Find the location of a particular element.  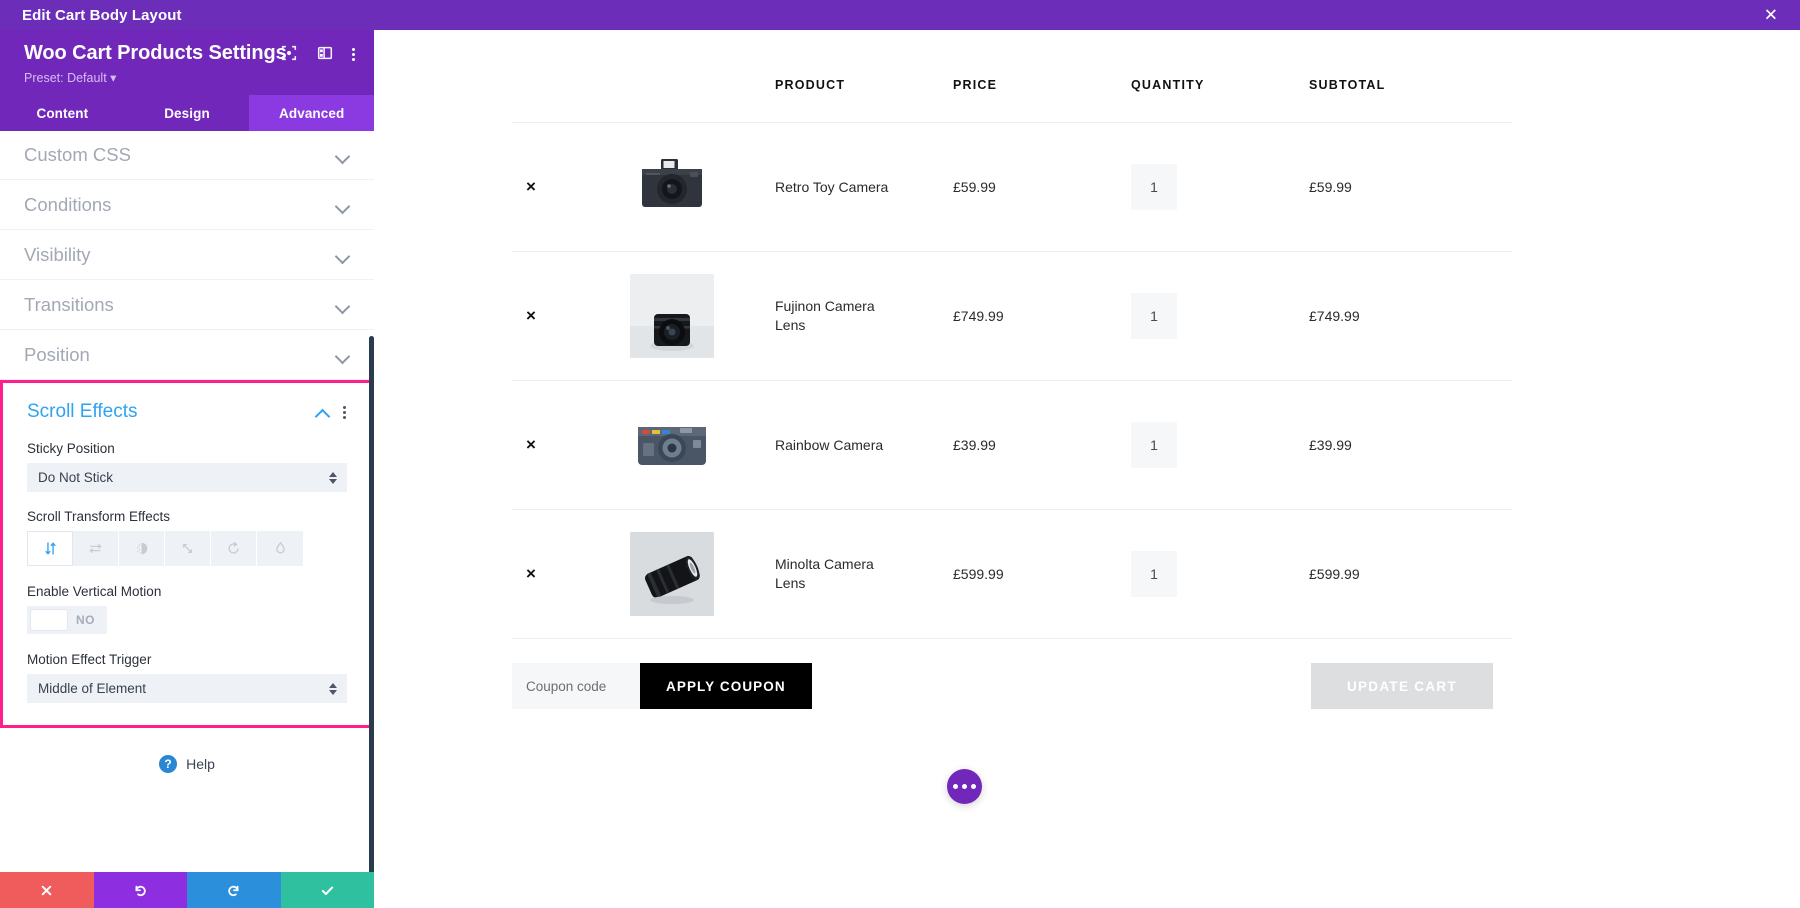

column-header-remove is located at coordinates (571, 76).